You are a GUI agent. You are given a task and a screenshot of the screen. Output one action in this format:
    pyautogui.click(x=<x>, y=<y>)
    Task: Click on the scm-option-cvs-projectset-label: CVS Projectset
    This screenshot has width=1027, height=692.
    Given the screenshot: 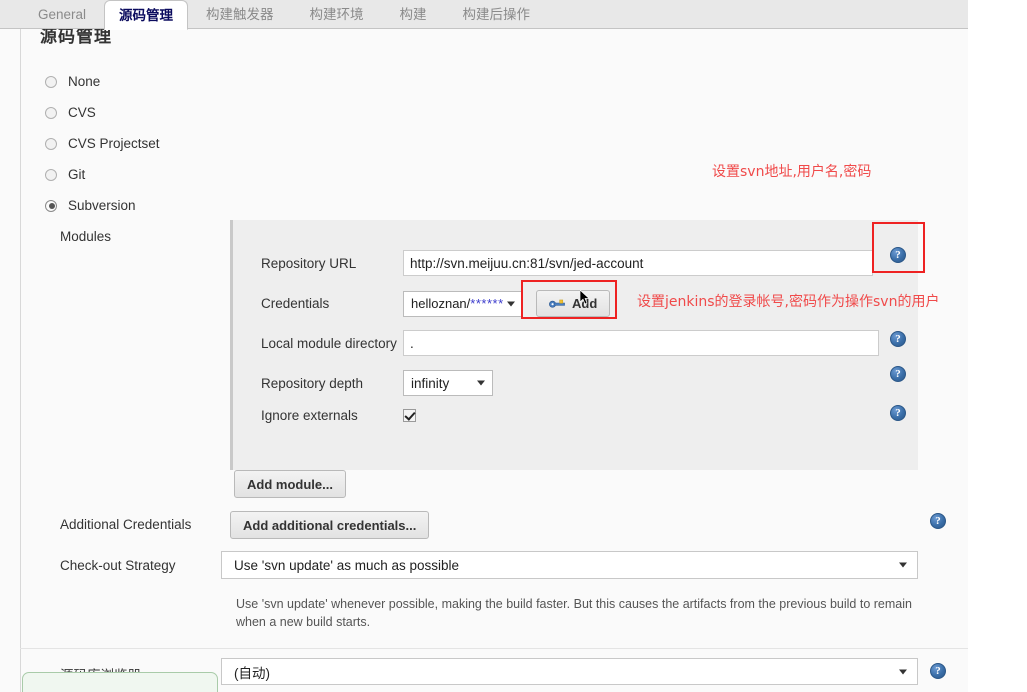 What is the action you would take?
    pyautogui.click(x=114, y=143)
    